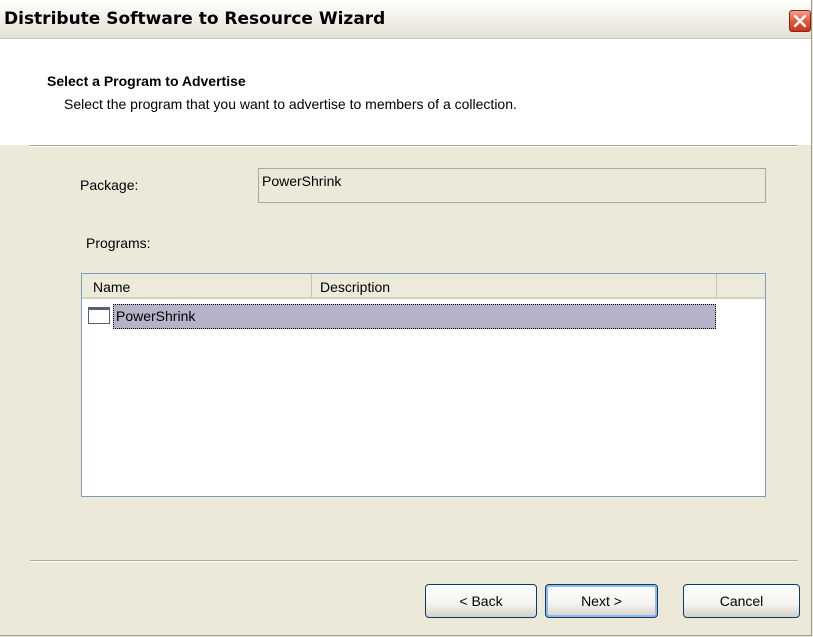 This screenshot has height=637, width=813. Describe the element at coordinates (146, 81) in the screenshot. I see `page-title: Select a Program to Advertise` at that location.